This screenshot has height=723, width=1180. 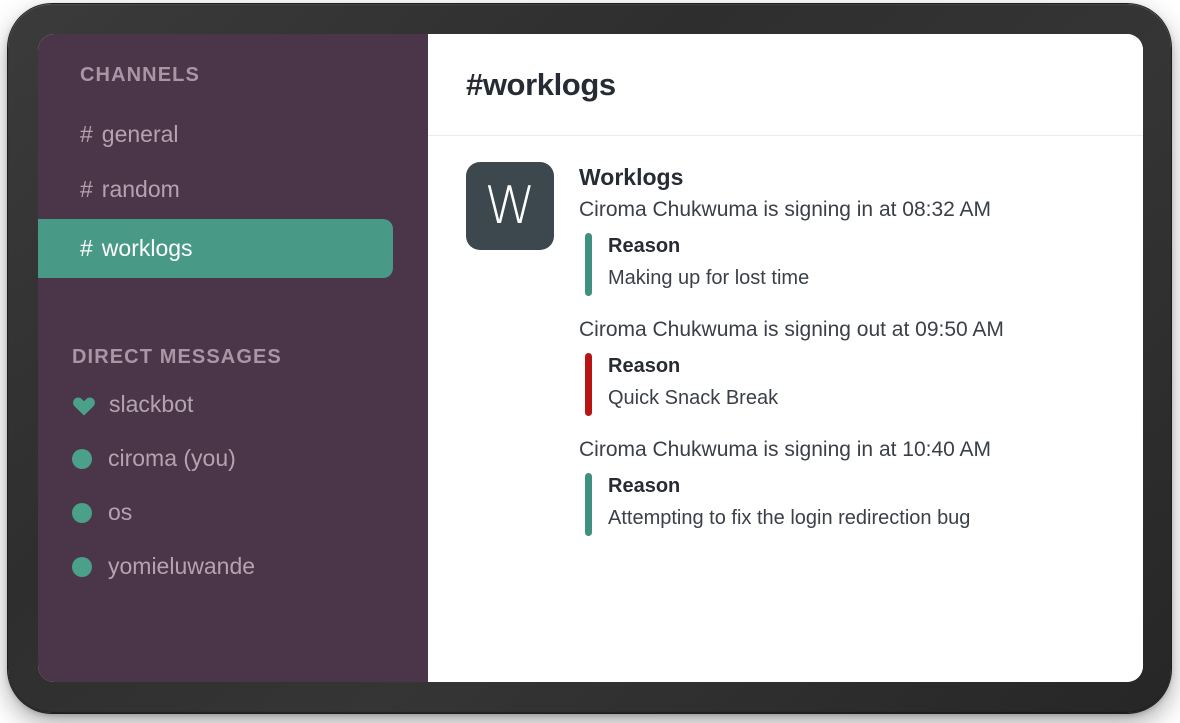 What do you see at coordinates (147, 248) in the screenshot?
I see `sidebar-item-label: worklogs` at bounding box center [147, 248].